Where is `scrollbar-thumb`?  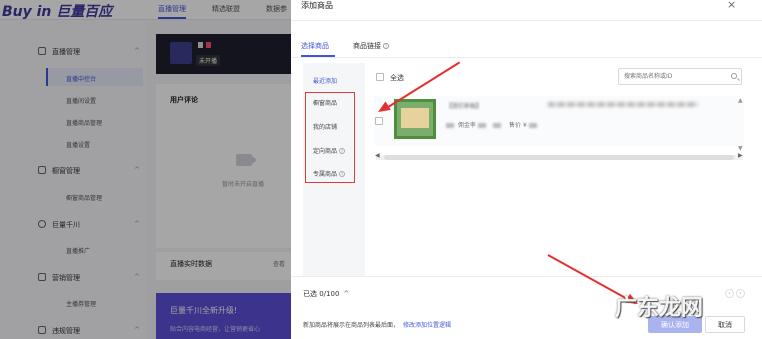 scrollbar-thumb is located at coordinates (559, 157).